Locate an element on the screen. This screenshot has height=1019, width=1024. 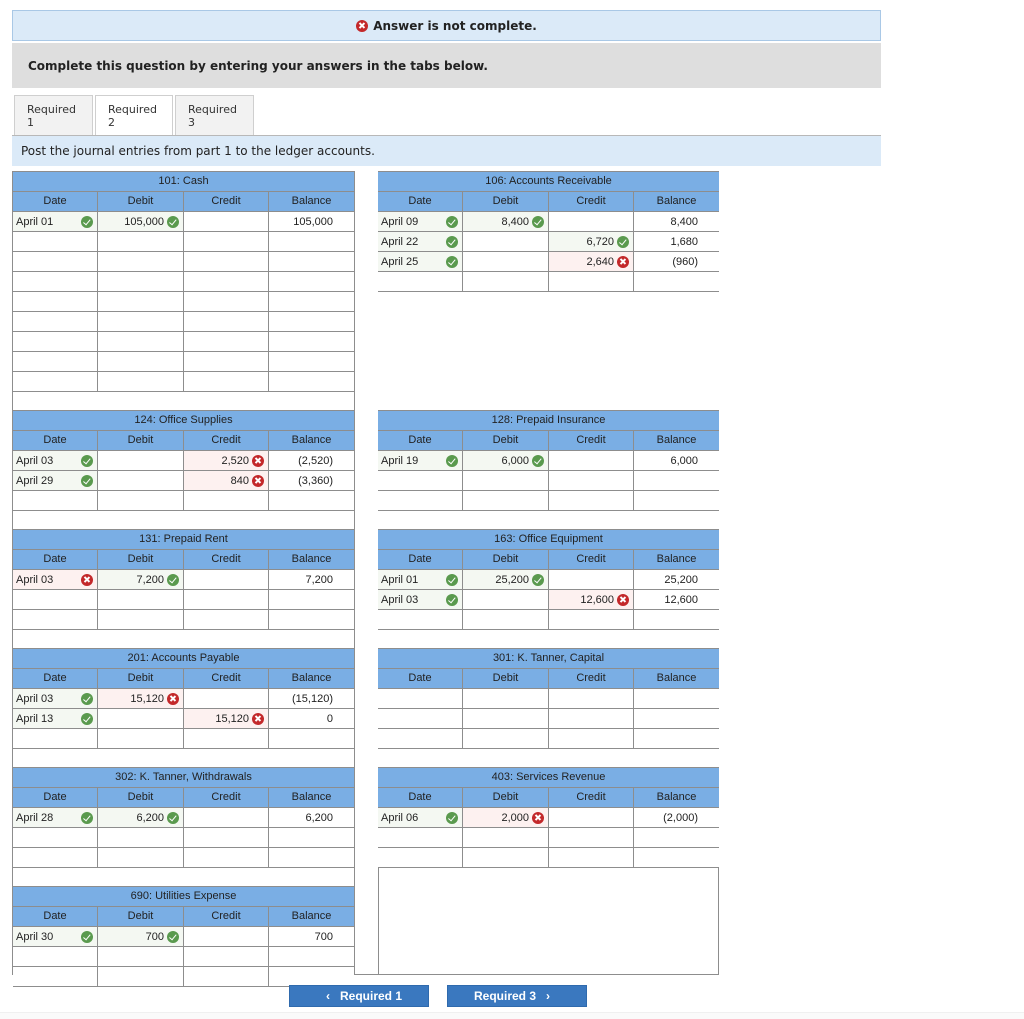
date-cell: April 22 is located at coordinates (420, 241).